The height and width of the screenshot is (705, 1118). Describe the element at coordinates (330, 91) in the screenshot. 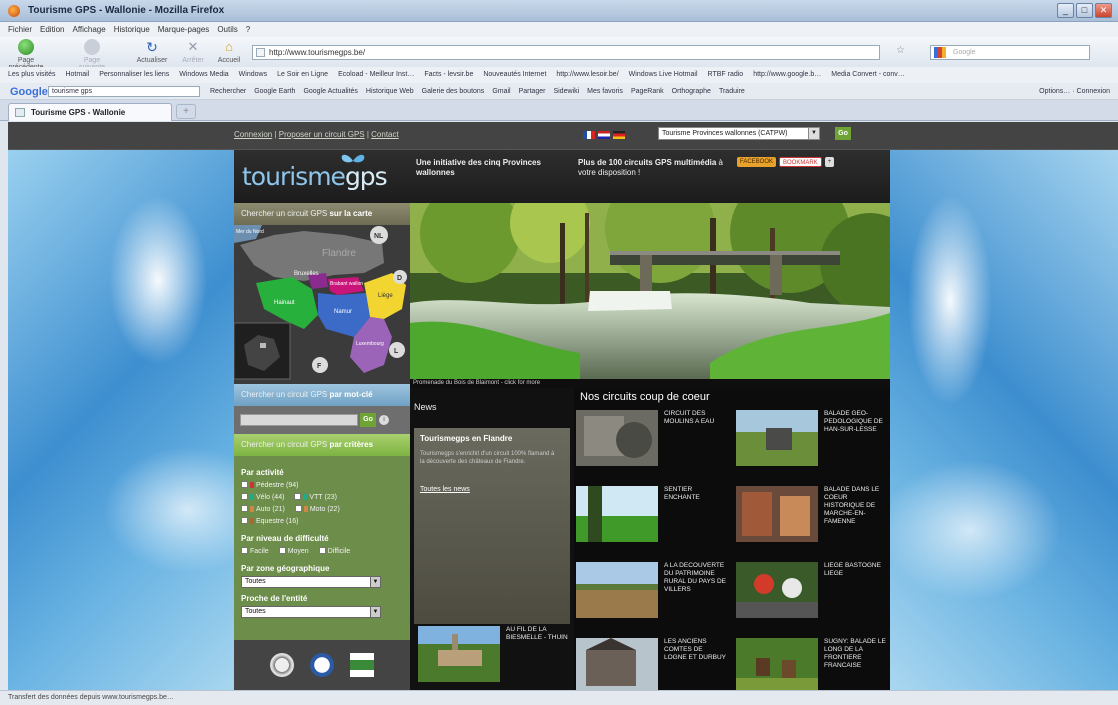

I see `google-toolbar-item: Google Actualités` at that location.